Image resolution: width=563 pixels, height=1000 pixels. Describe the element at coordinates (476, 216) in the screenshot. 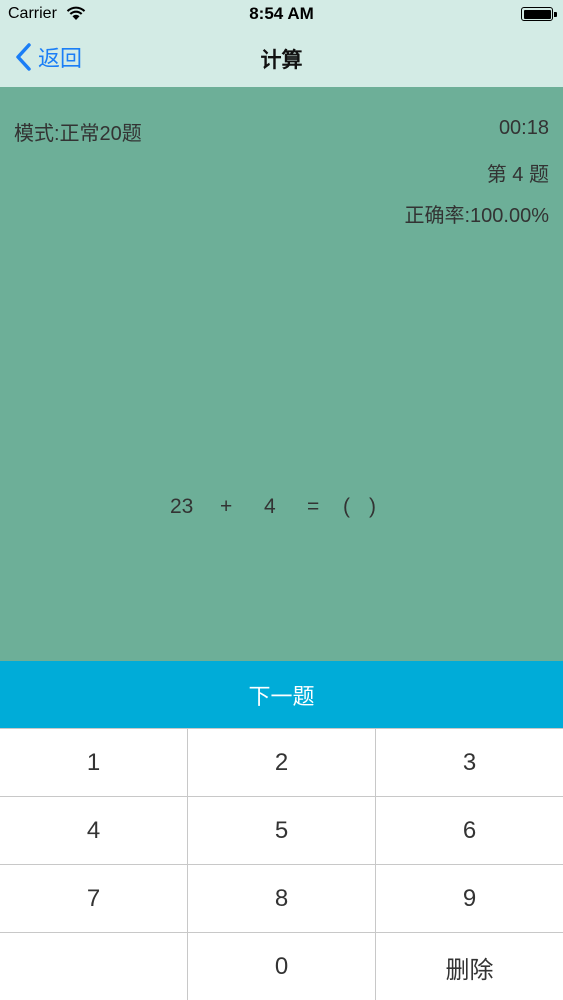

I see `accuracy-label: 正确率:100.00%` at that location.